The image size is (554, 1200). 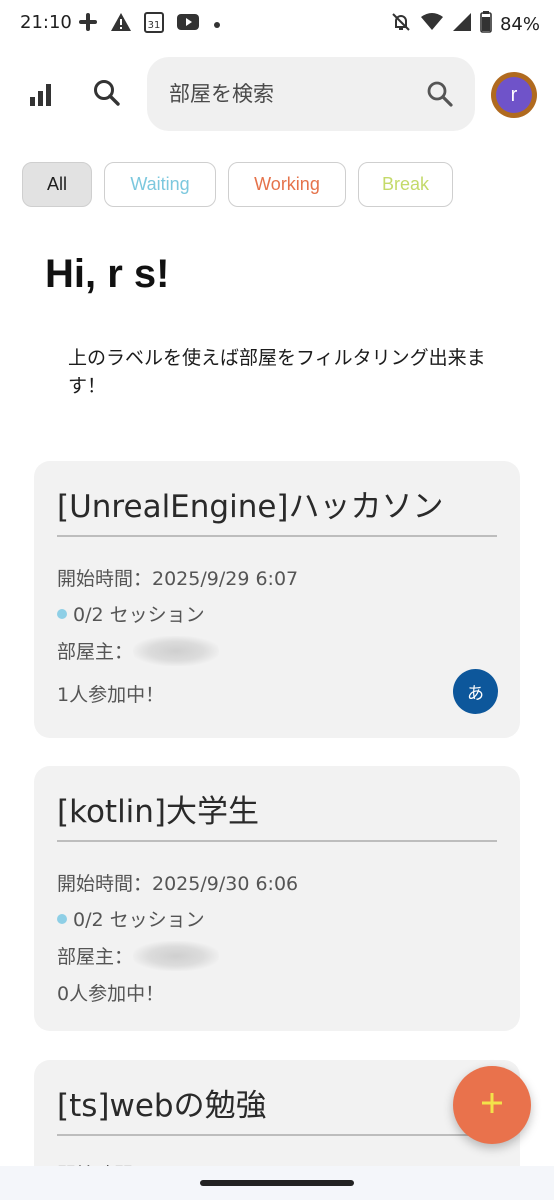 I want to click on filter-chip-all: All, so click(x=57, y=184).